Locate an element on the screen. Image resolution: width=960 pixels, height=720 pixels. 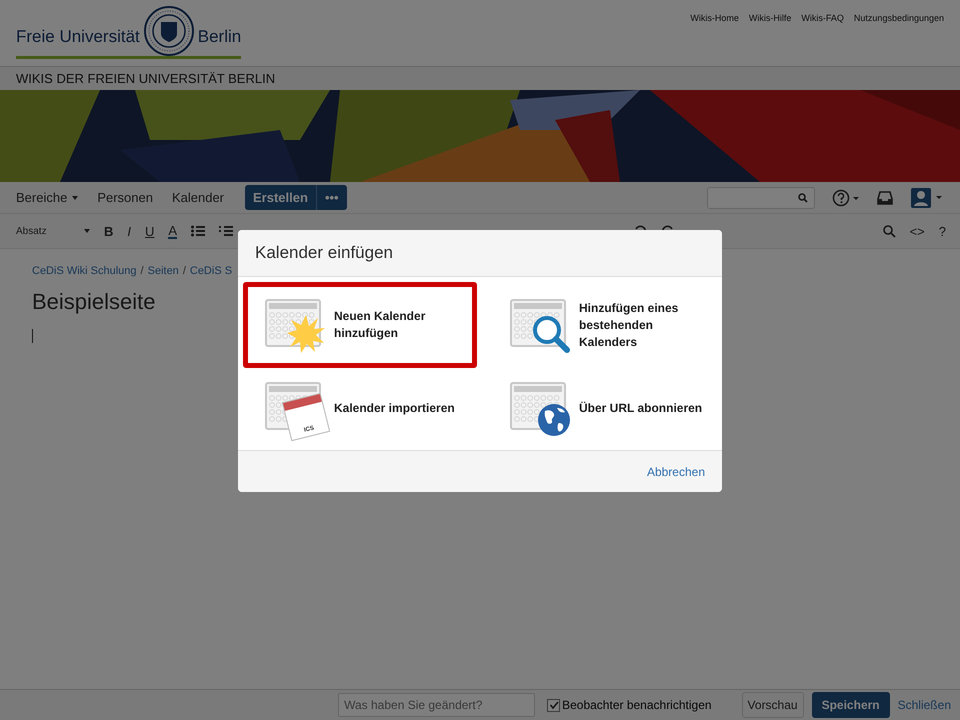
help-icon is located at coordinates (846, 197).